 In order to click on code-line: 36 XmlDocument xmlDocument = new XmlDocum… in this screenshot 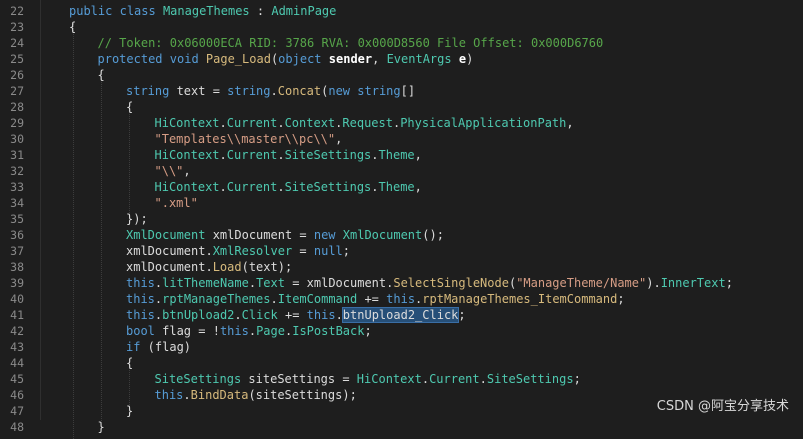, I will do `click(401, 235)`.